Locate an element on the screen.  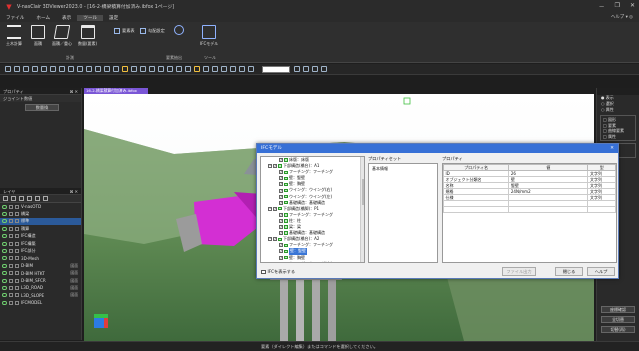
menu-tools: ツール is located at coordinates (90, 17).